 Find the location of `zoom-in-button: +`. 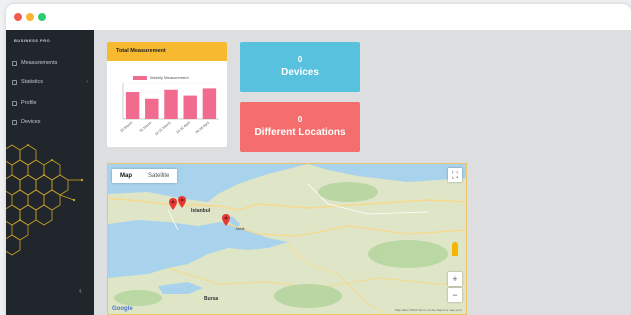

zoom-in-button: + is located at coordinates (455, 279).